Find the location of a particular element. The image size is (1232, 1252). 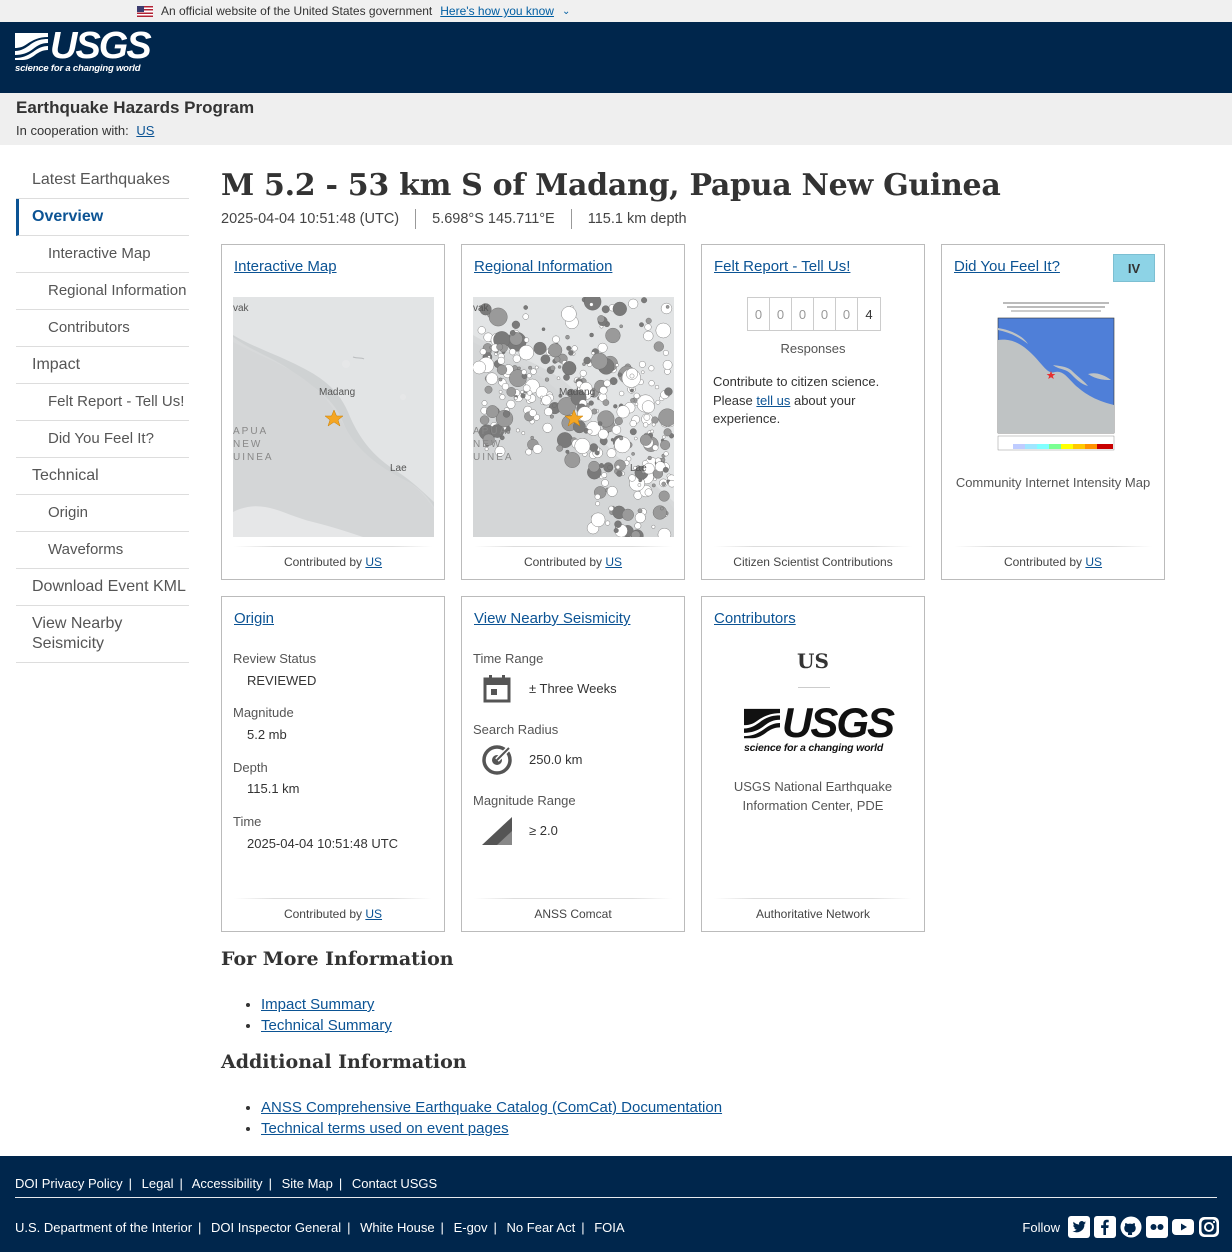

response-counter: 0 0 0 0 0 4 is located at coordinates (814, 314).